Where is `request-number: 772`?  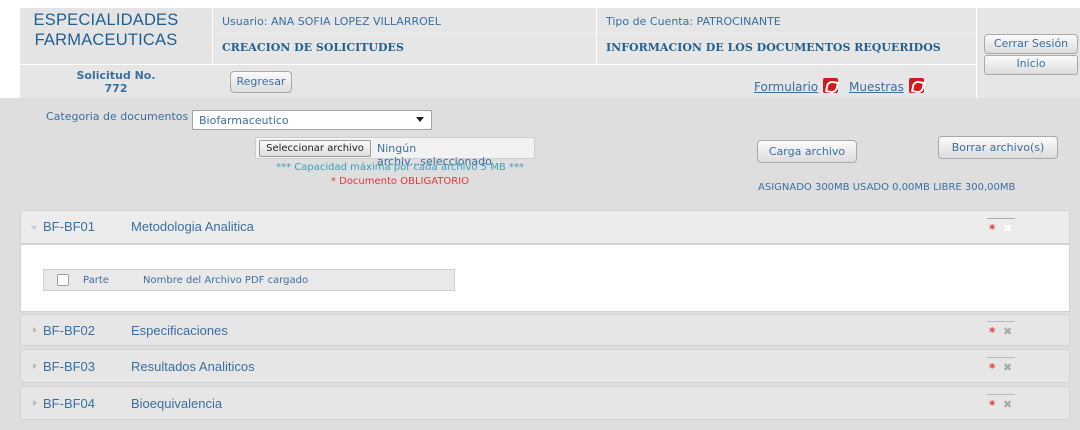 request-number: 772 is located at coordinates (116, 88).